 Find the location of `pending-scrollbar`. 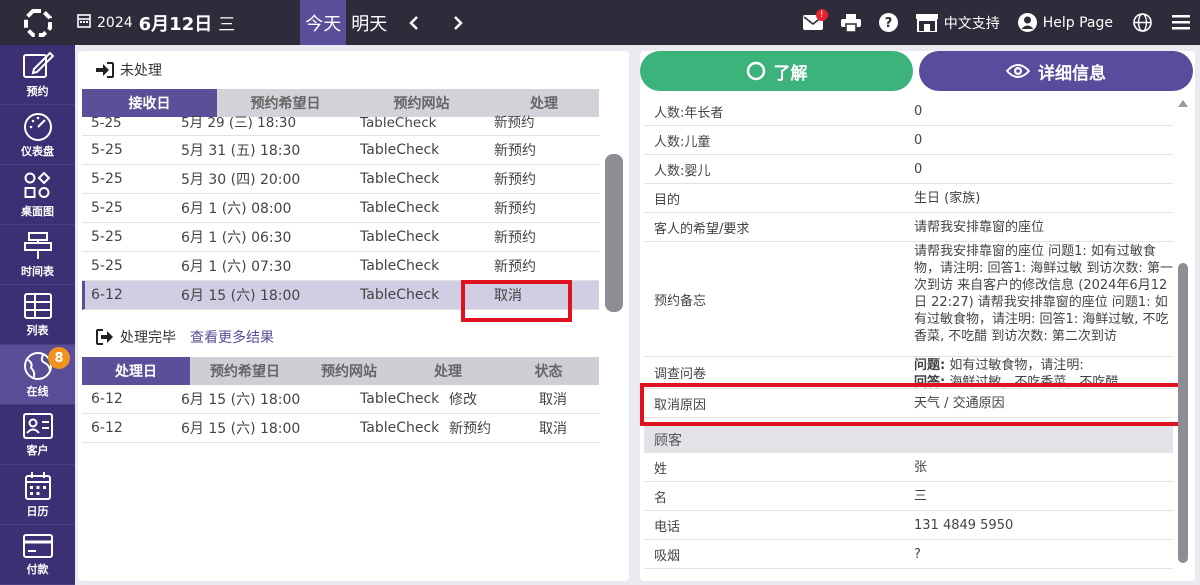

pending-scrollbar is located at coordinates (614, 233).